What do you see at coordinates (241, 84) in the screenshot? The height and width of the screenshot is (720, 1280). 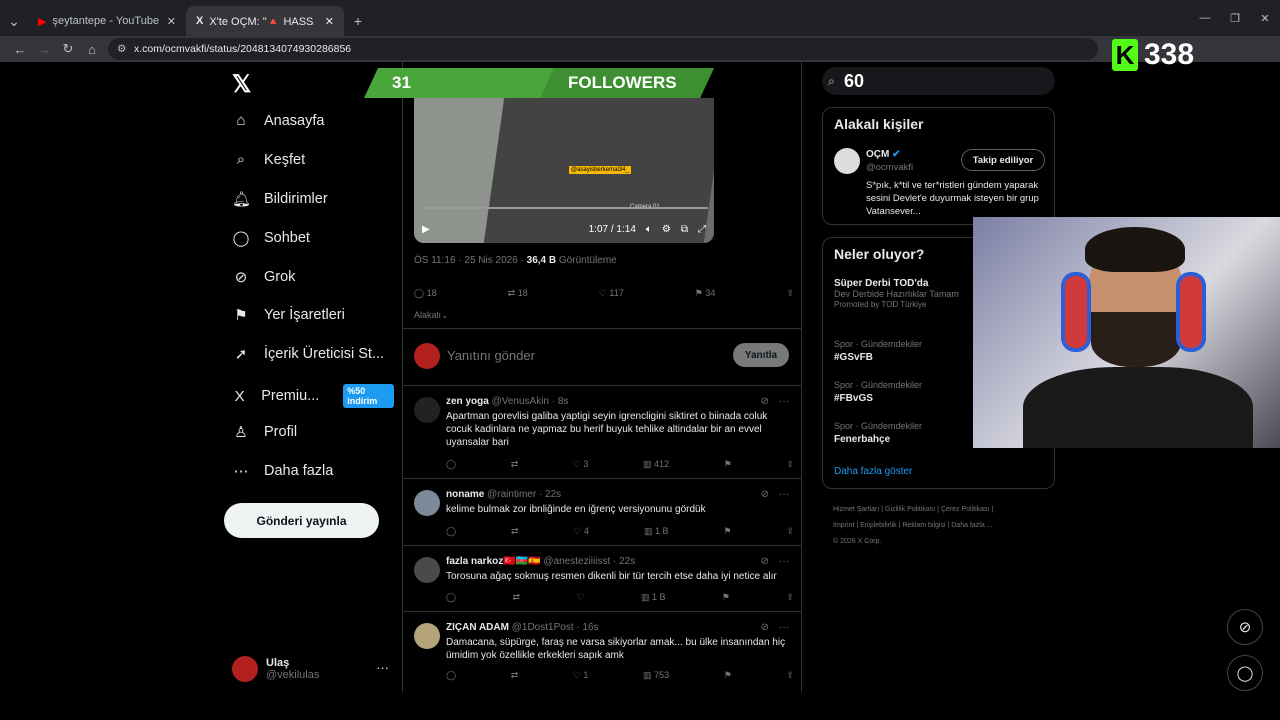 I see `x-logo-icon: 𝕏` at bounding box center [241, 84].